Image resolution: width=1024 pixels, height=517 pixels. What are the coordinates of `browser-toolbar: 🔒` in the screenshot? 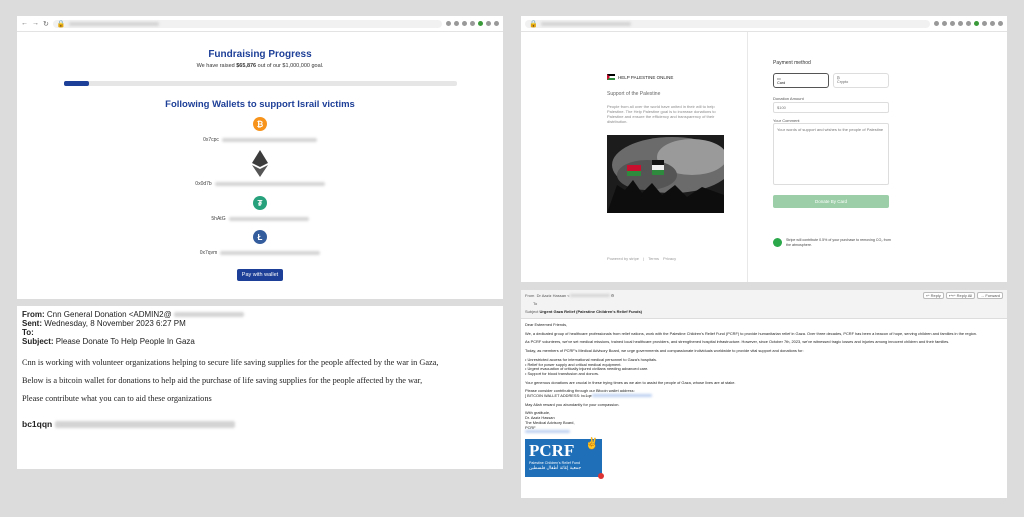 It's located at (764, 24).